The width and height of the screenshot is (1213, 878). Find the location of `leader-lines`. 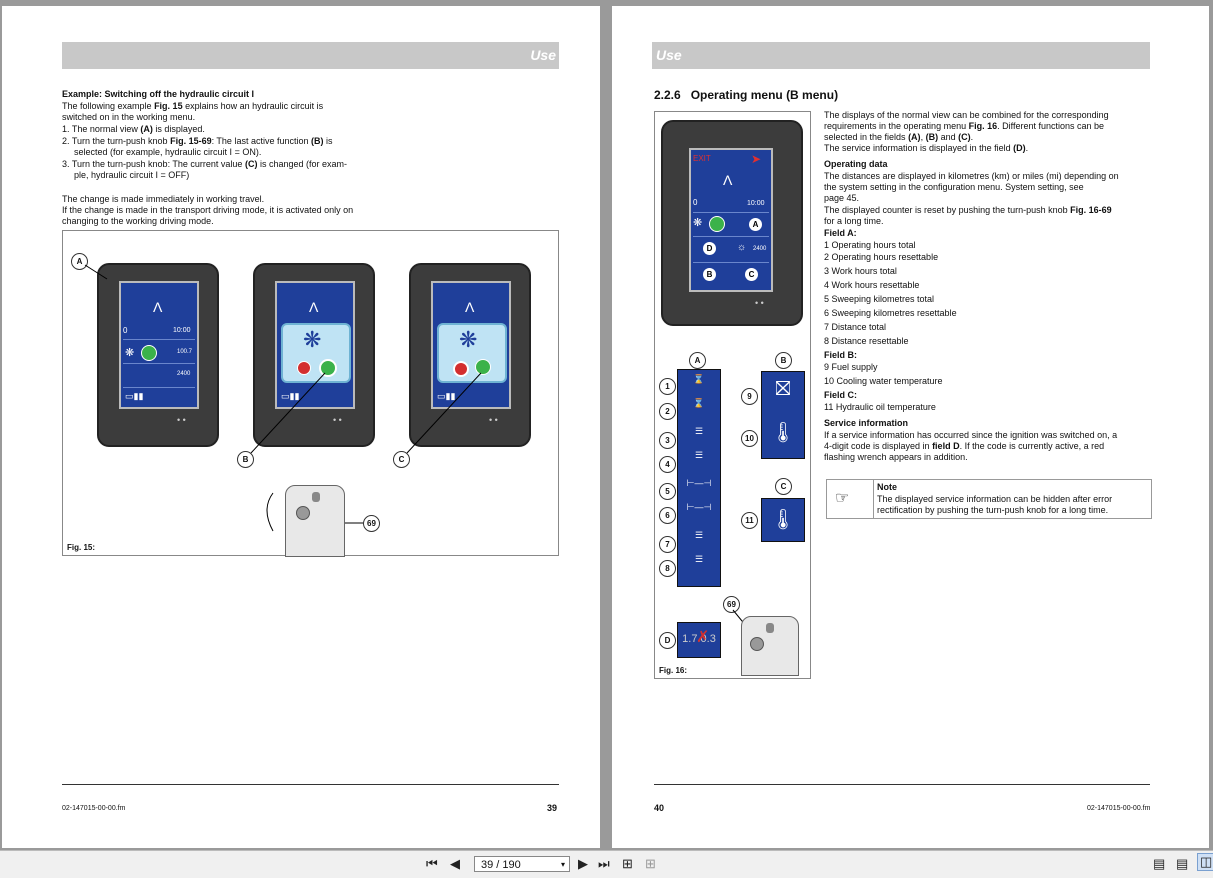

leader-lines is located at coordinates (742, 621).